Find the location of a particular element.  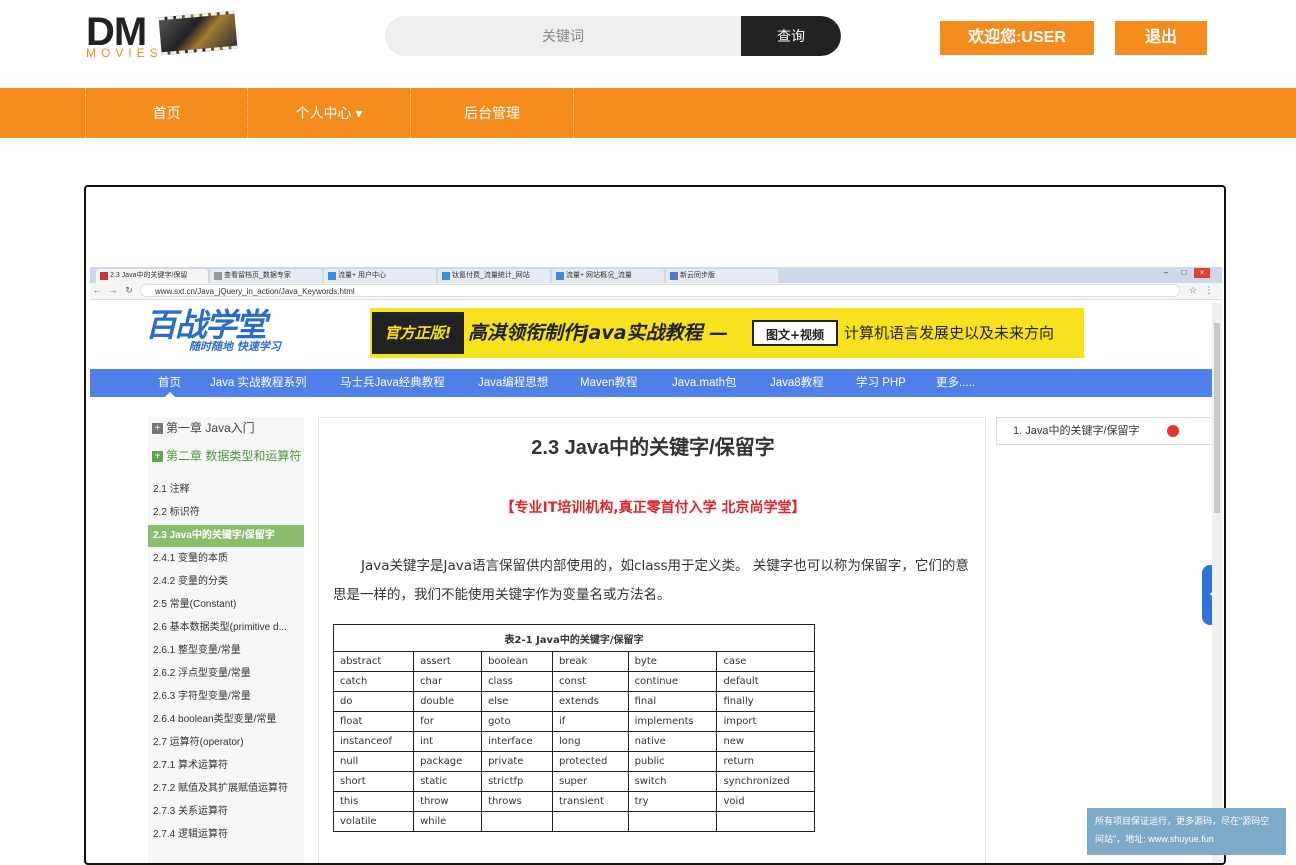

search-input is located at coordinates (563, 36).